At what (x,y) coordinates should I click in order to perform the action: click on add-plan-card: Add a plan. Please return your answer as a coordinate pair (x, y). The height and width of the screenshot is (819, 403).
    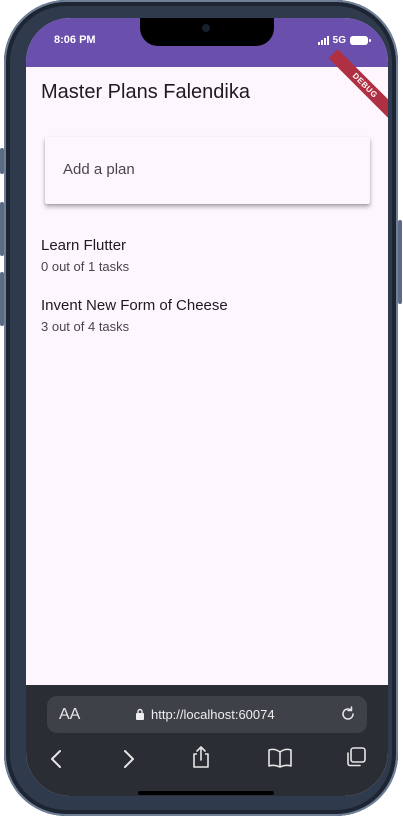
    Looking at the image, I should click on (207, 170).